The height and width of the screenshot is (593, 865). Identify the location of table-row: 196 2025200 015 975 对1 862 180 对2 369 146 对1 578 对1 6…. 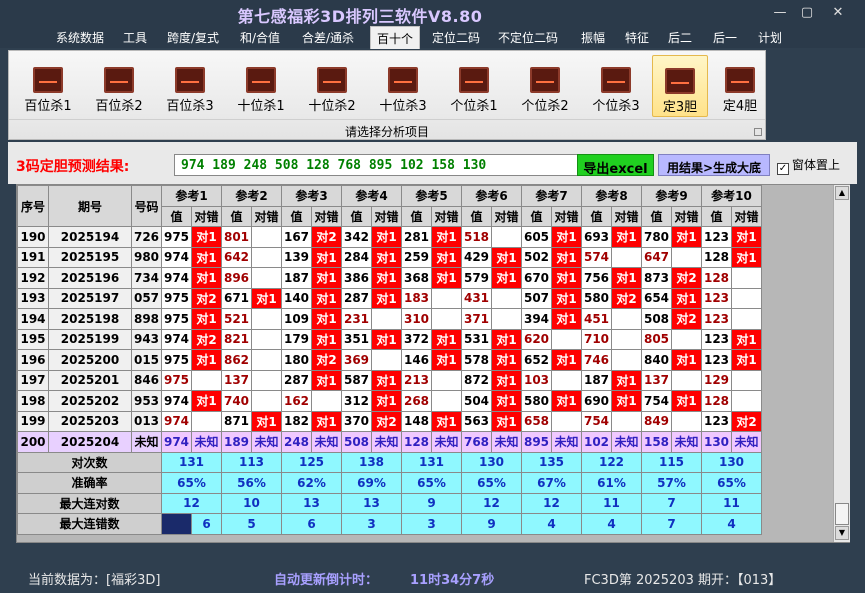
(389, 360).